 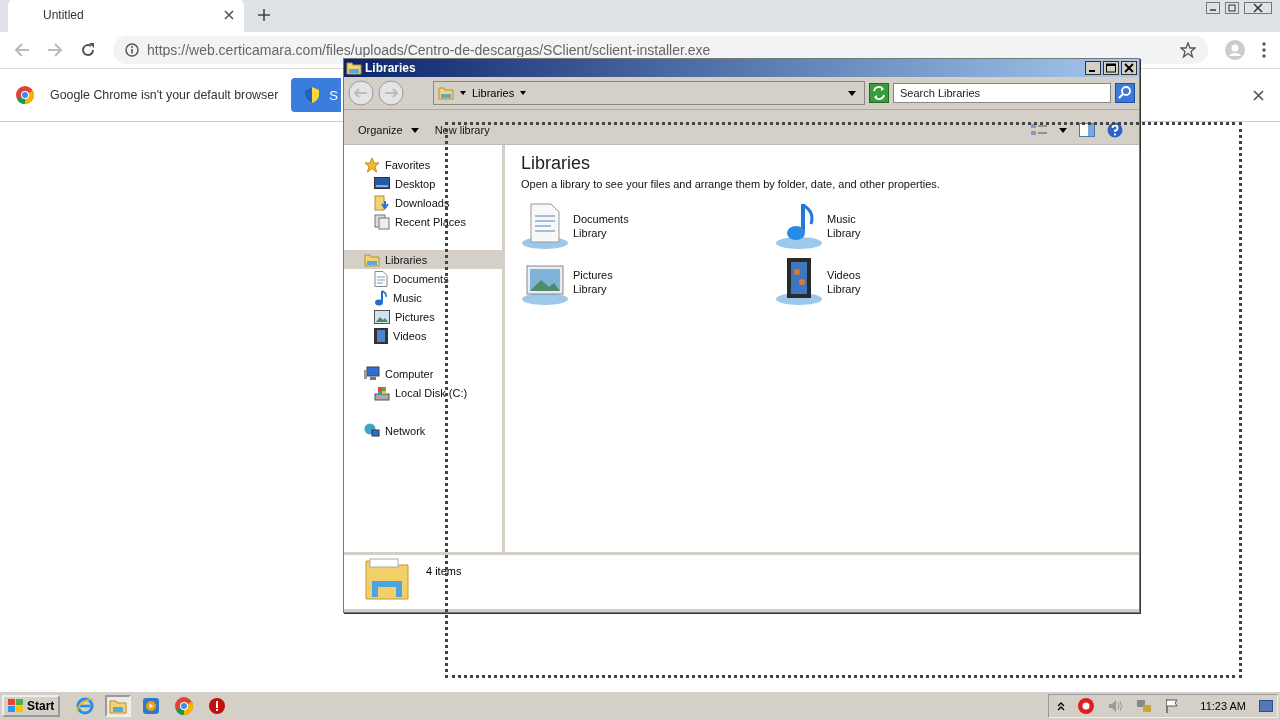 I want to click on documents-library-icon, so click(x=545, y=226).